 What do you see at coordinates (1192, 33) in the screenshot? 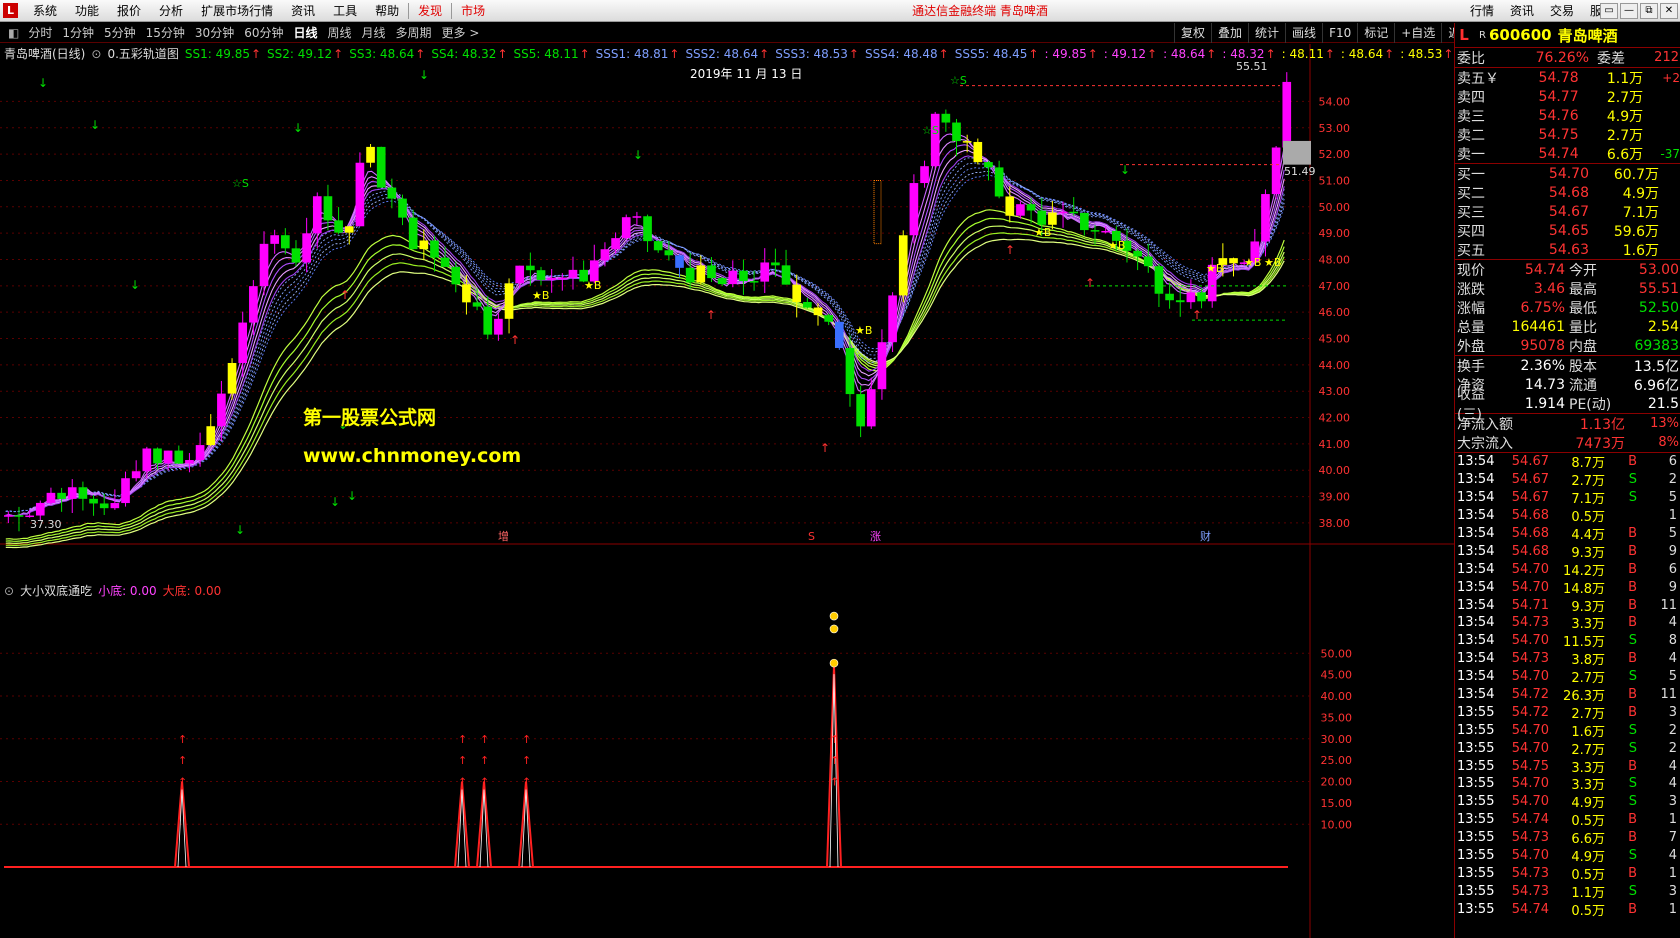
I see `tool-button-0: 复权` at bounding box center [1192, 33].